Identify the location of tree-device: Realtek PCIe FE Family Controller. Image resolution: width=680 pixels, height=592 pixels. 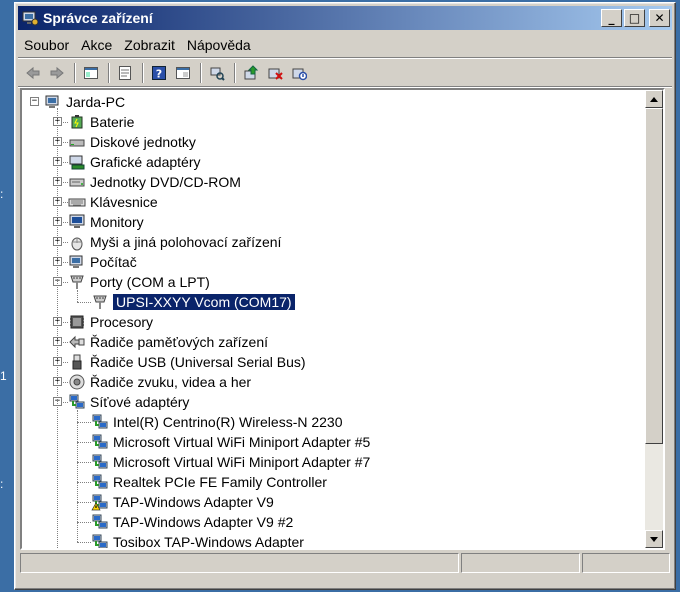
(209, 482).